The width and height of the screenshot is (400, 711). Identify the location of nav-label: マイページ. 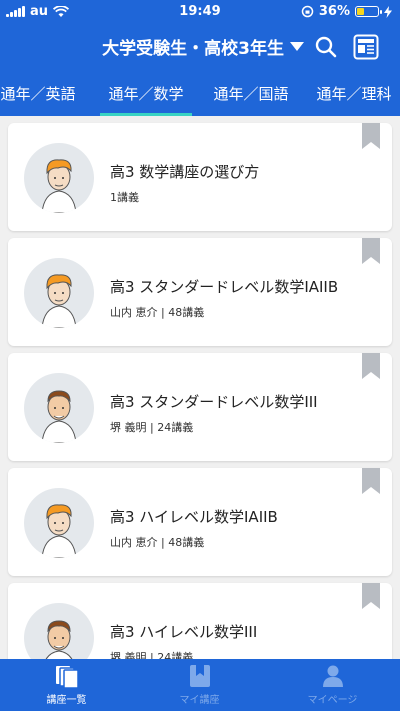
(332, 700).